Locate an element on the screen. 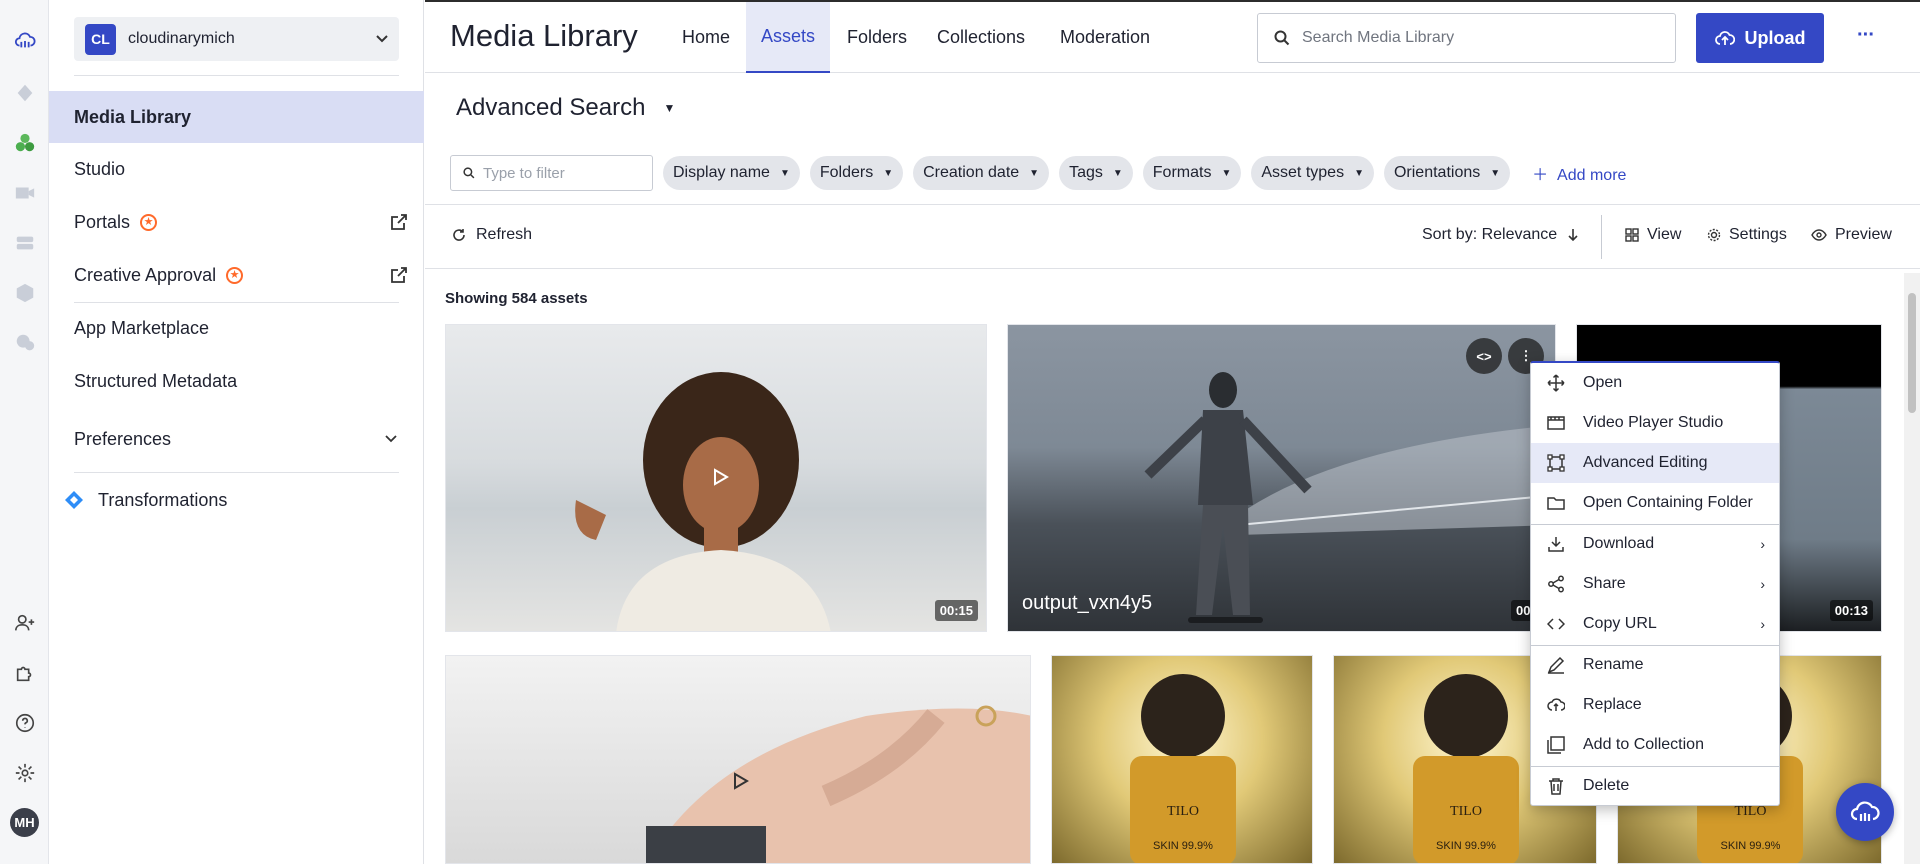 Image resolution: width=1920 pixels, height=864 pixels. menu-item-add-to-collection: Add to Collection is located at coordinates (1655, 745).